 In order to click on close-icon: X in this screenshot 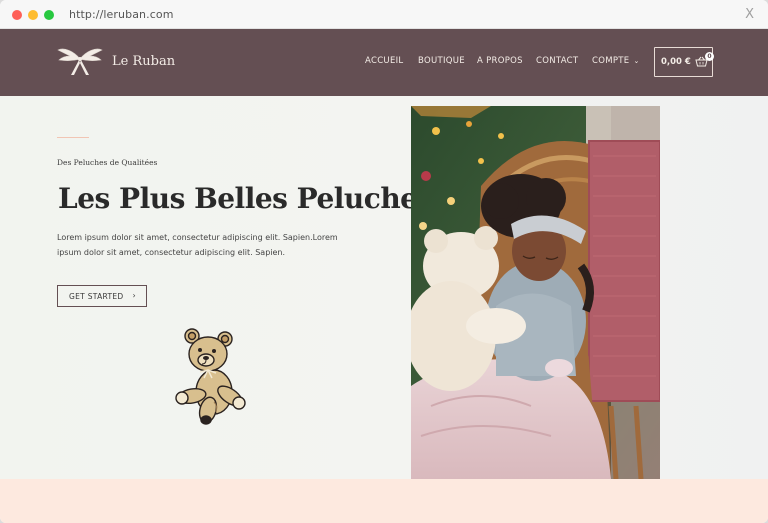, I will do `click(749, 14)`.